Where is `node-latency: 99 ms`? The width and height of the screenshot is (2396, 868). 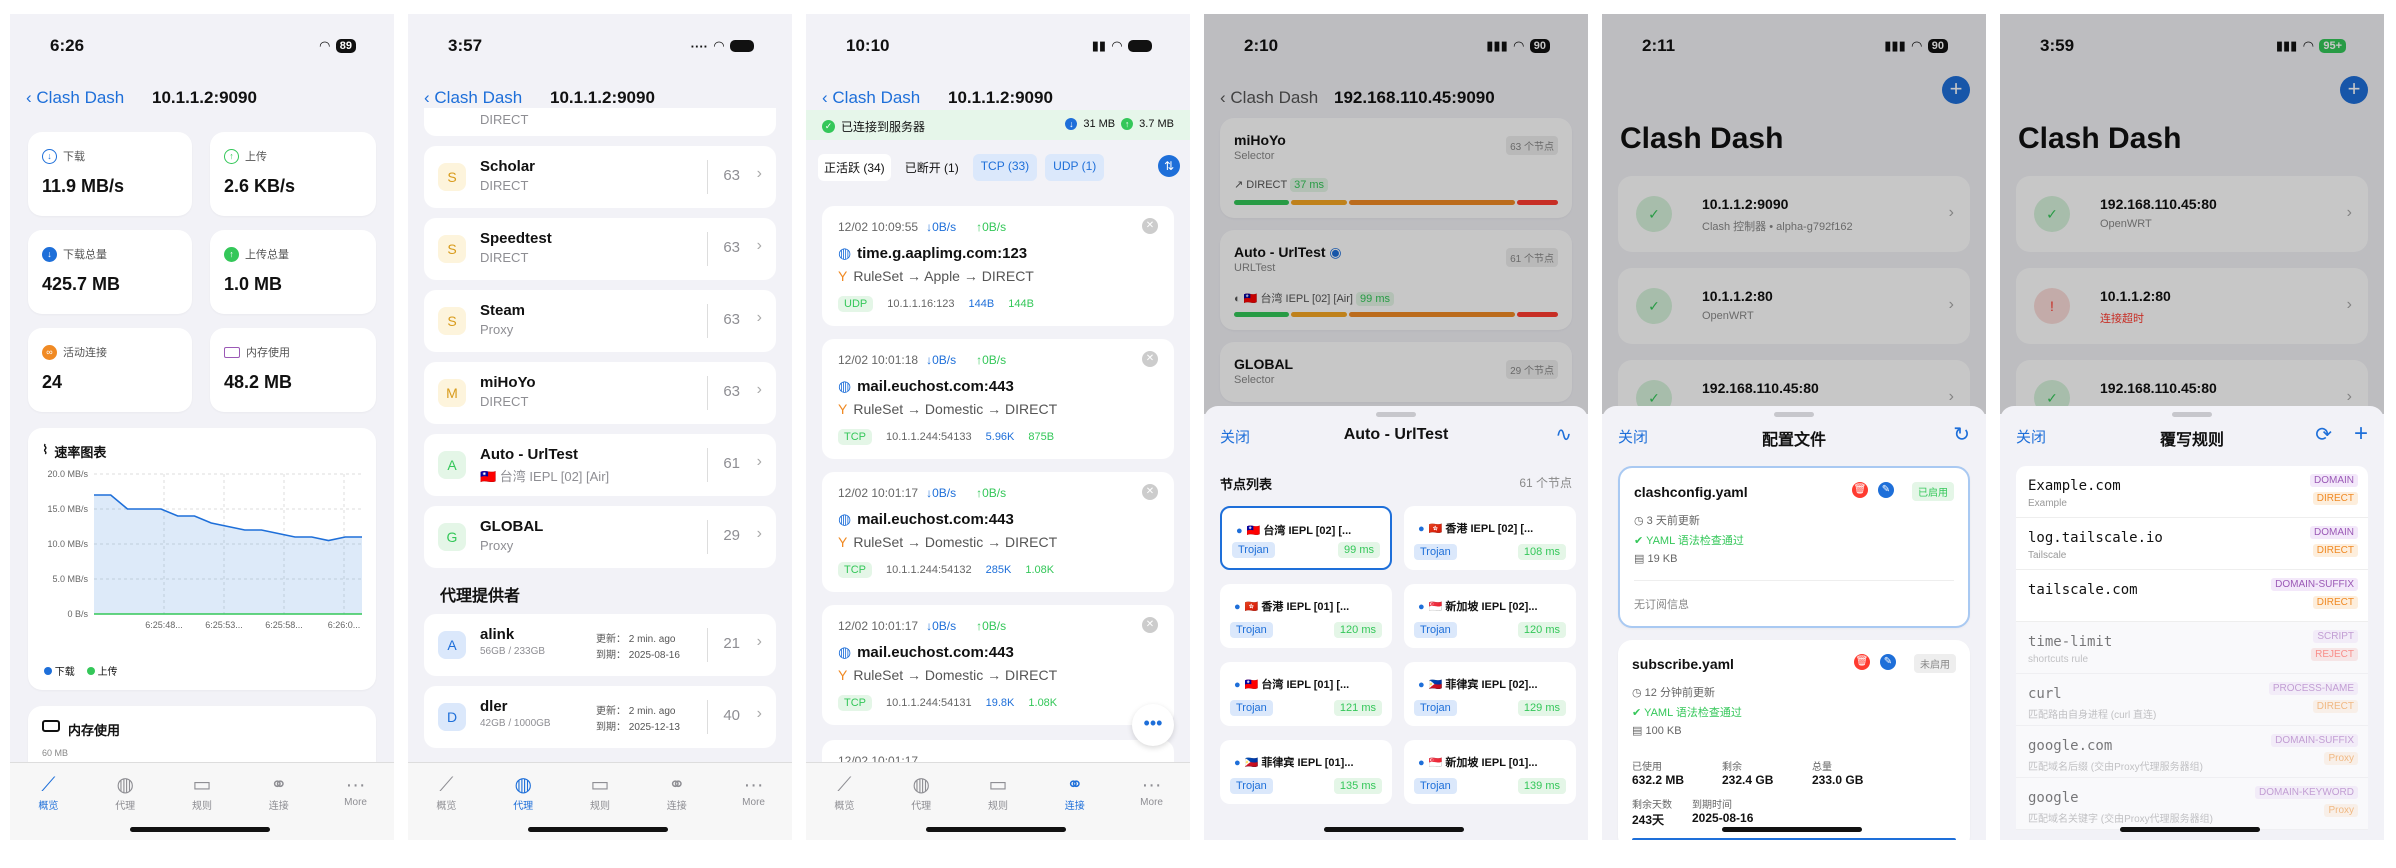
node-latency: 99 ms is located at coordinates (1359, 550).